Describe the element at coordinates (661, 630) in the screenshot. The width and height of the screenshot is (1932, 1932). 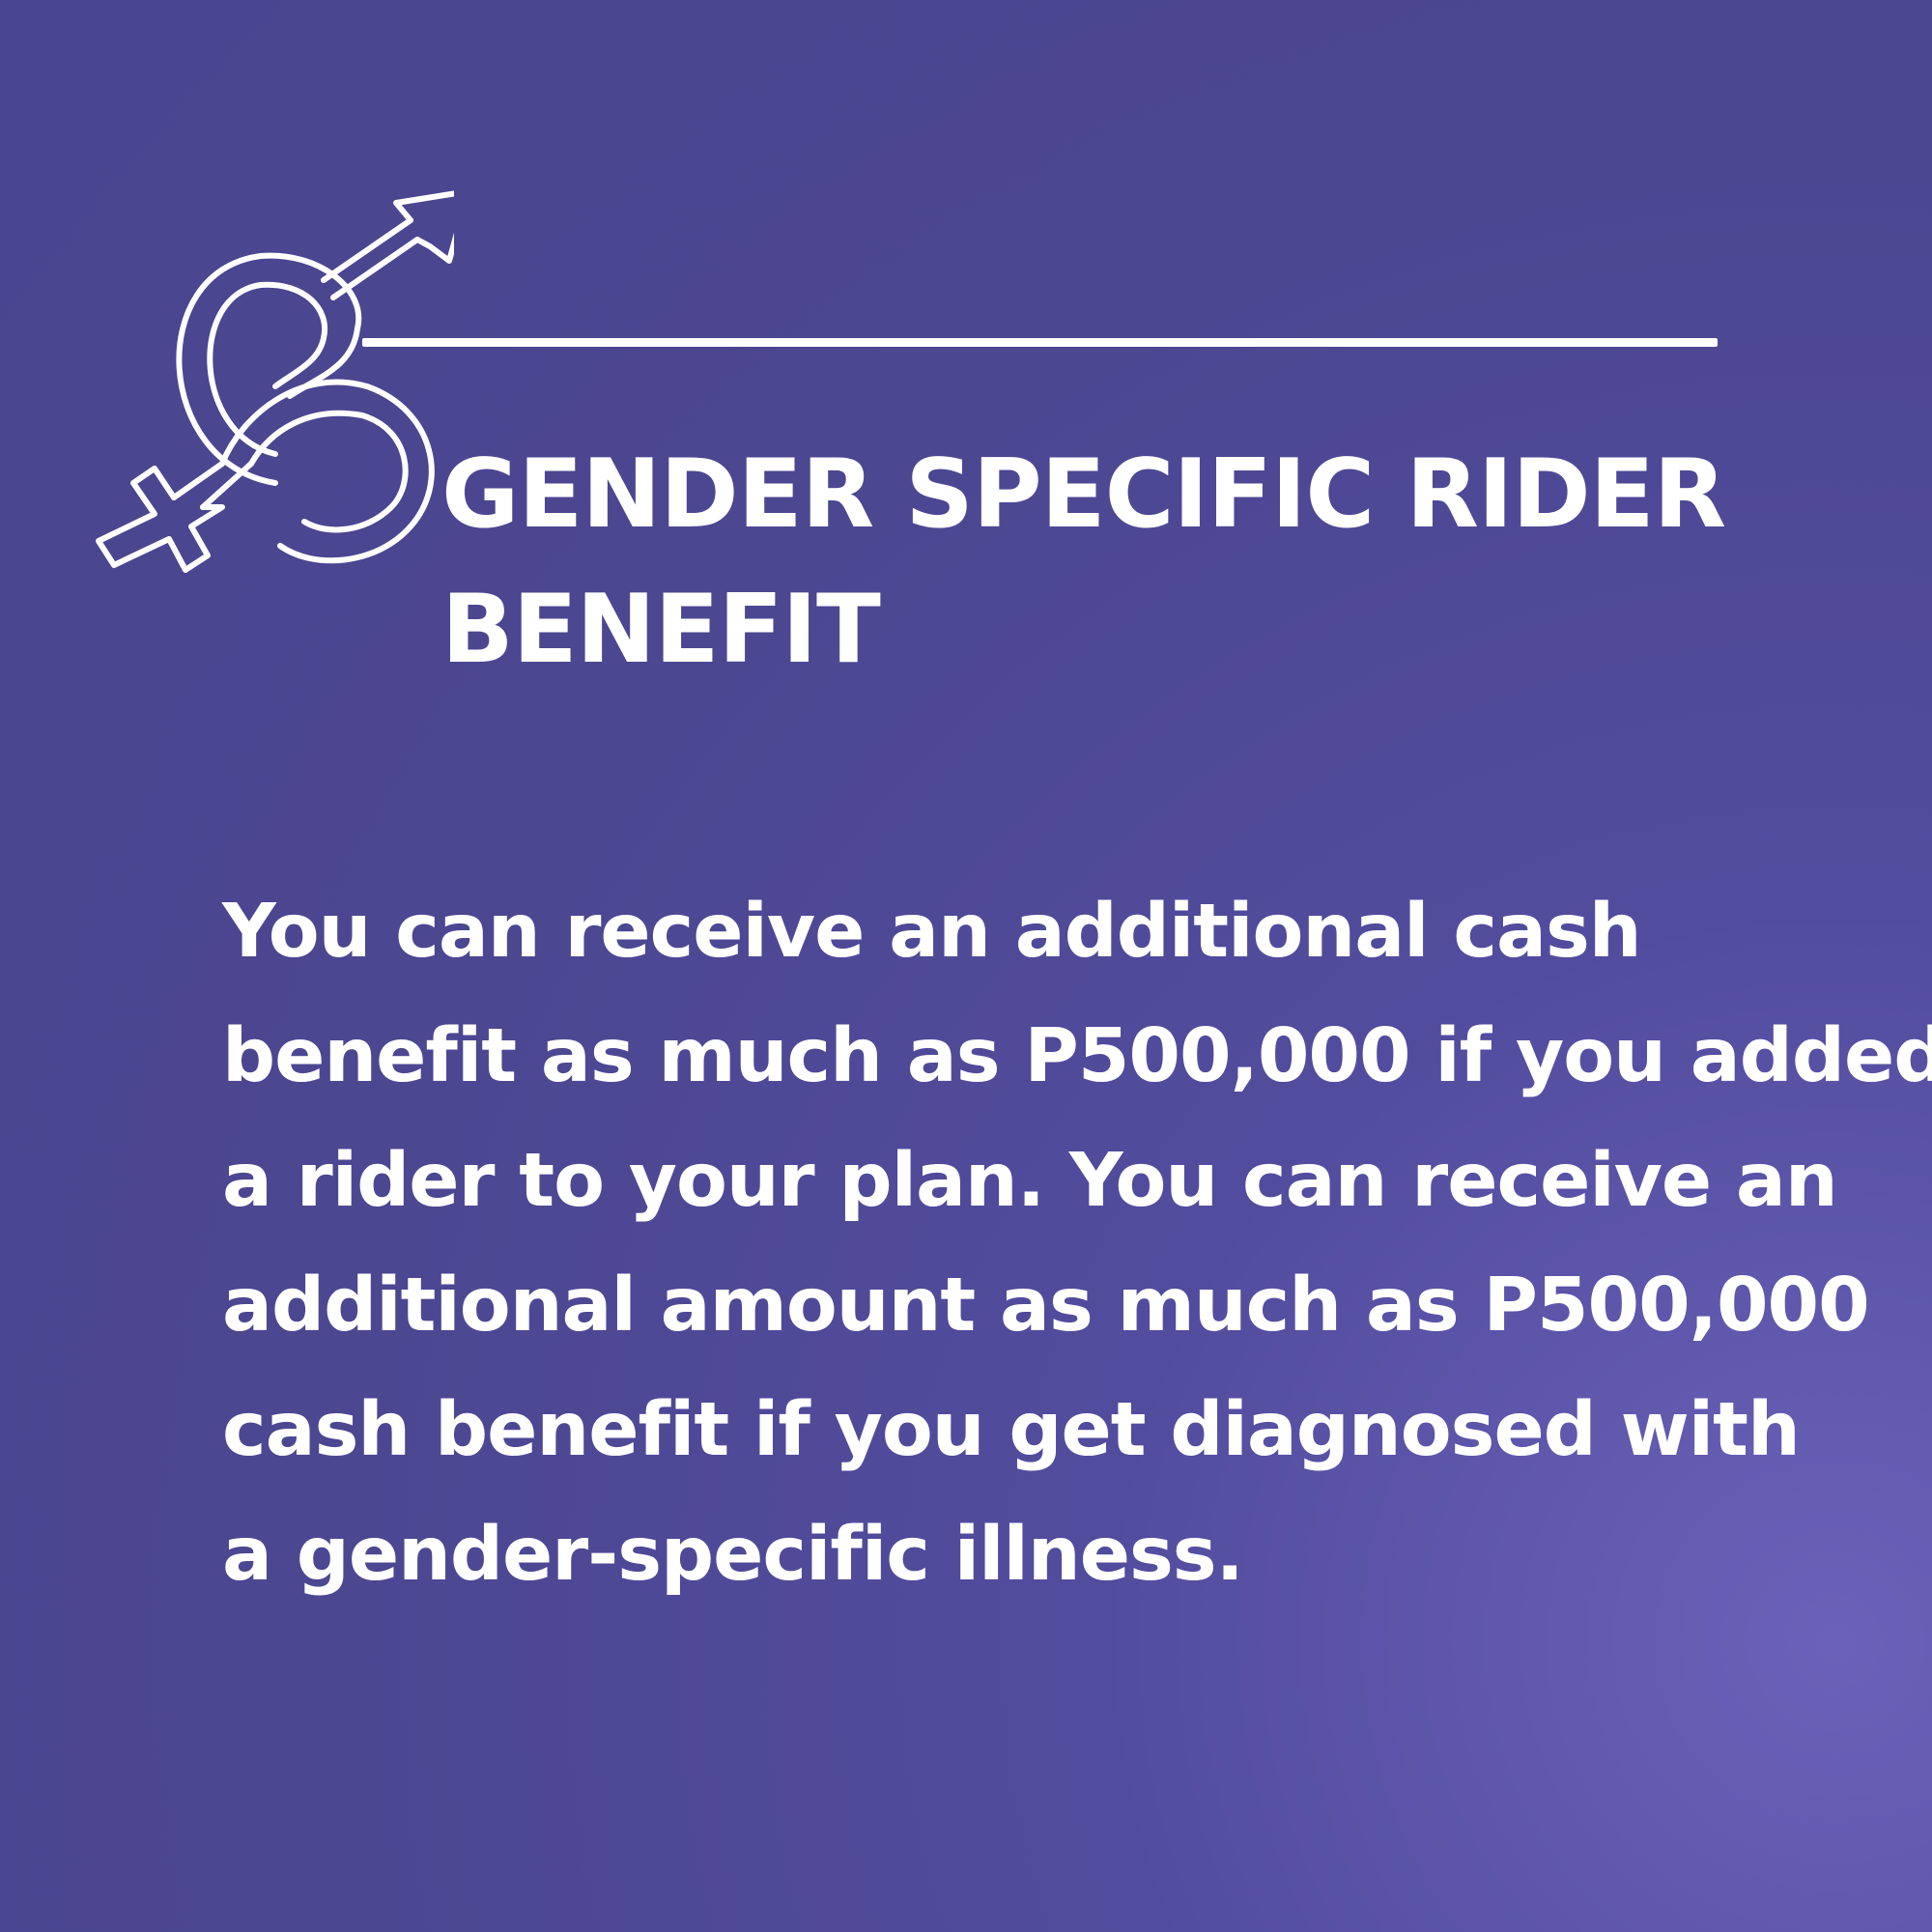
I see `card-title-line: BENEFIT` at that location.